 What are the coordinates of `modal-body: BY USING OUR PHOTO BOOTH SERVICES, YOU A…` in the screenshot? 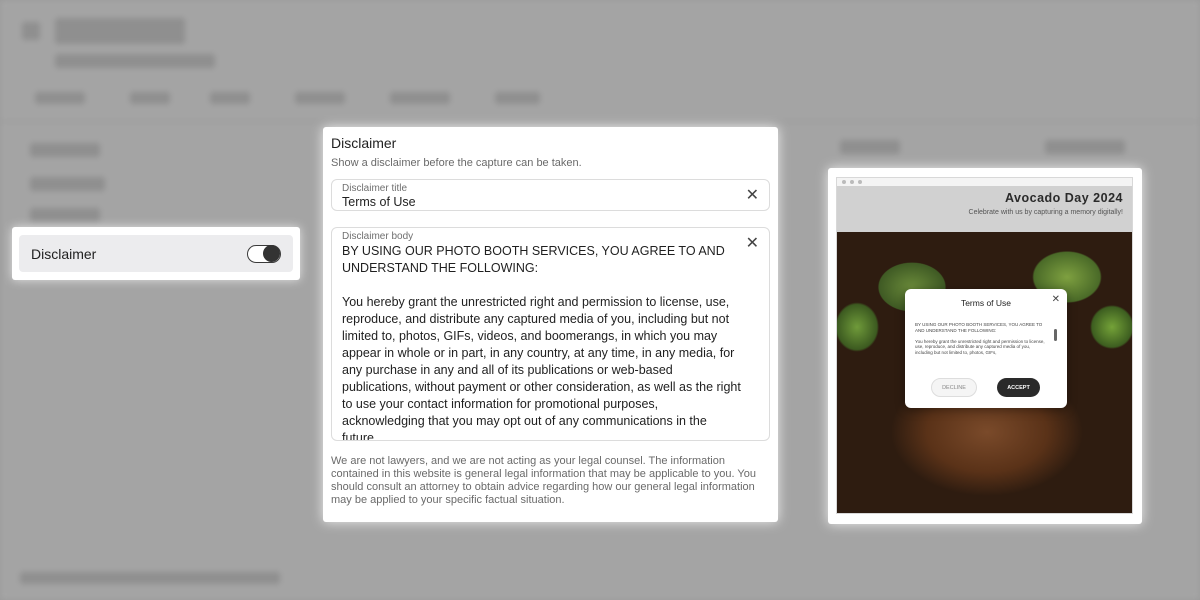 It's located at (980, 338).